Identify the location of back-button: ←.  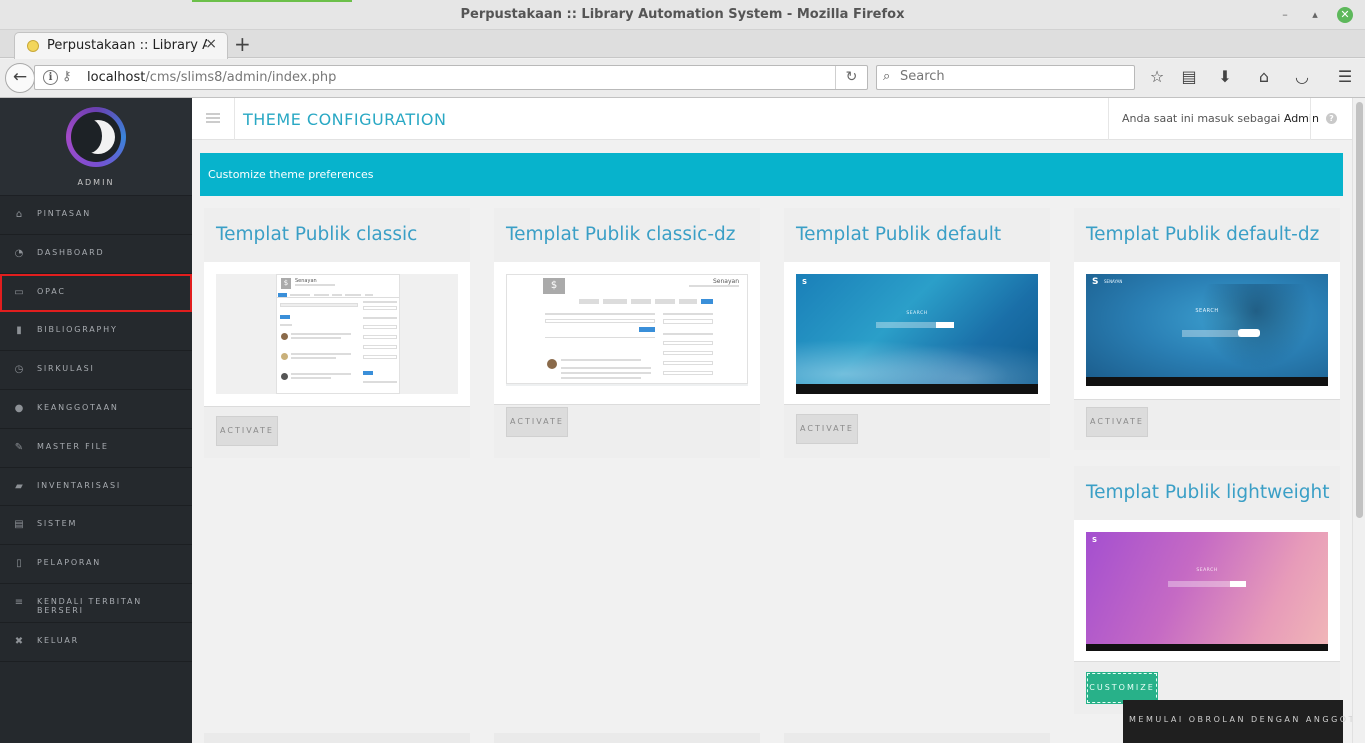
(20, 78).